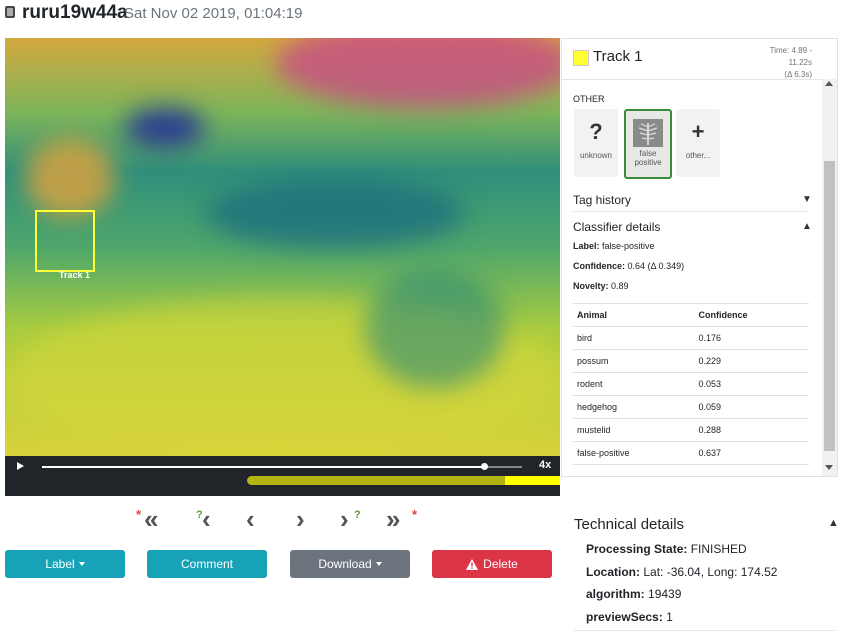 This screenshot has width=860, height=642. What do you see at coordinates (829, 83) in the screenshot?
I see `scroll-up-arrow-icon` at bounding box center [829, 83].